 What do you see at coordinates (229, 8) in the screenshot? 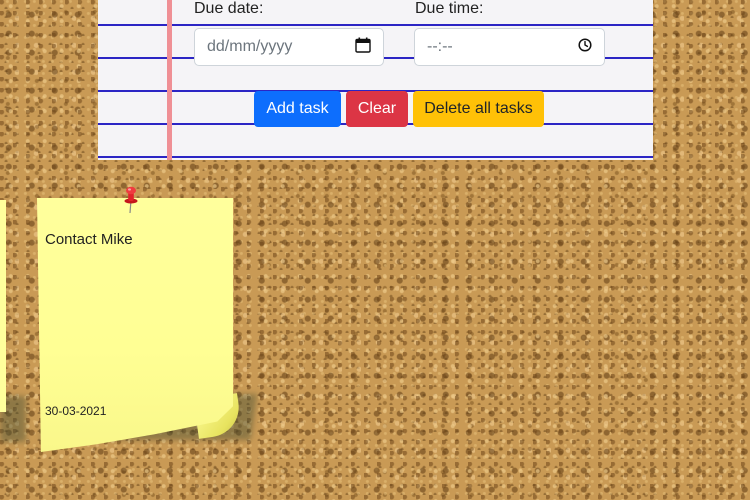
I see `due-date-label: Due date:` at bounding box center [229, 8].